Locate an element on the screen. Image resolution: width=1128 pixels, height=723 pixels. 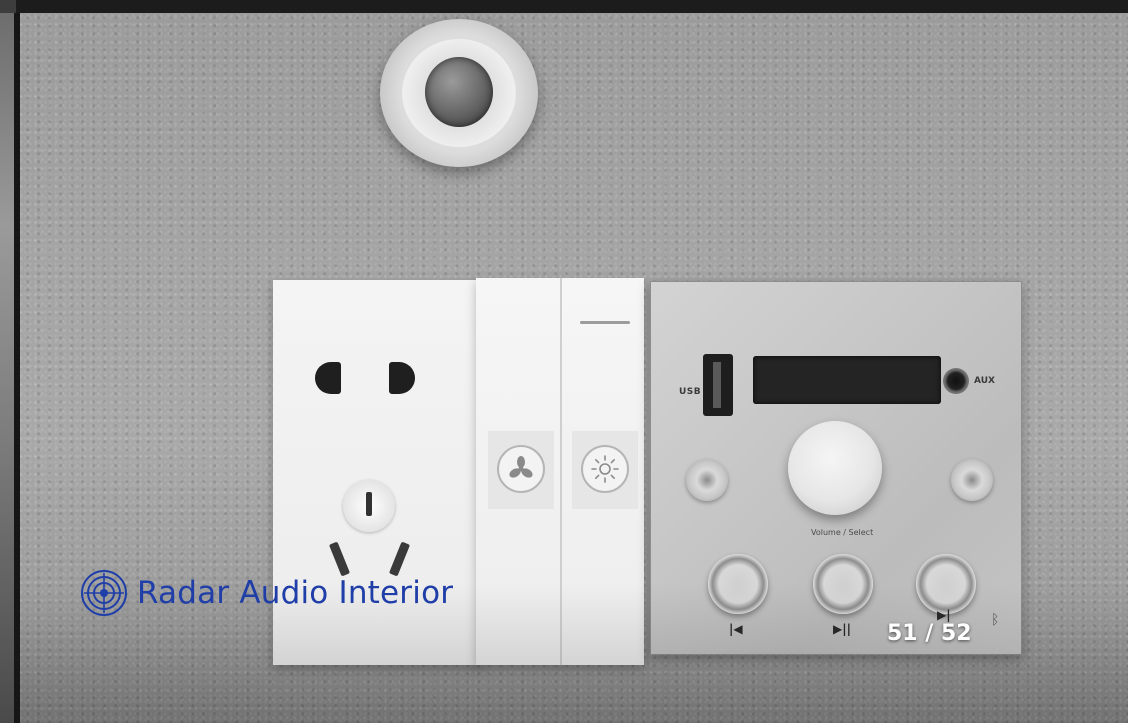
light-switch is located at coordinates (605, 470).